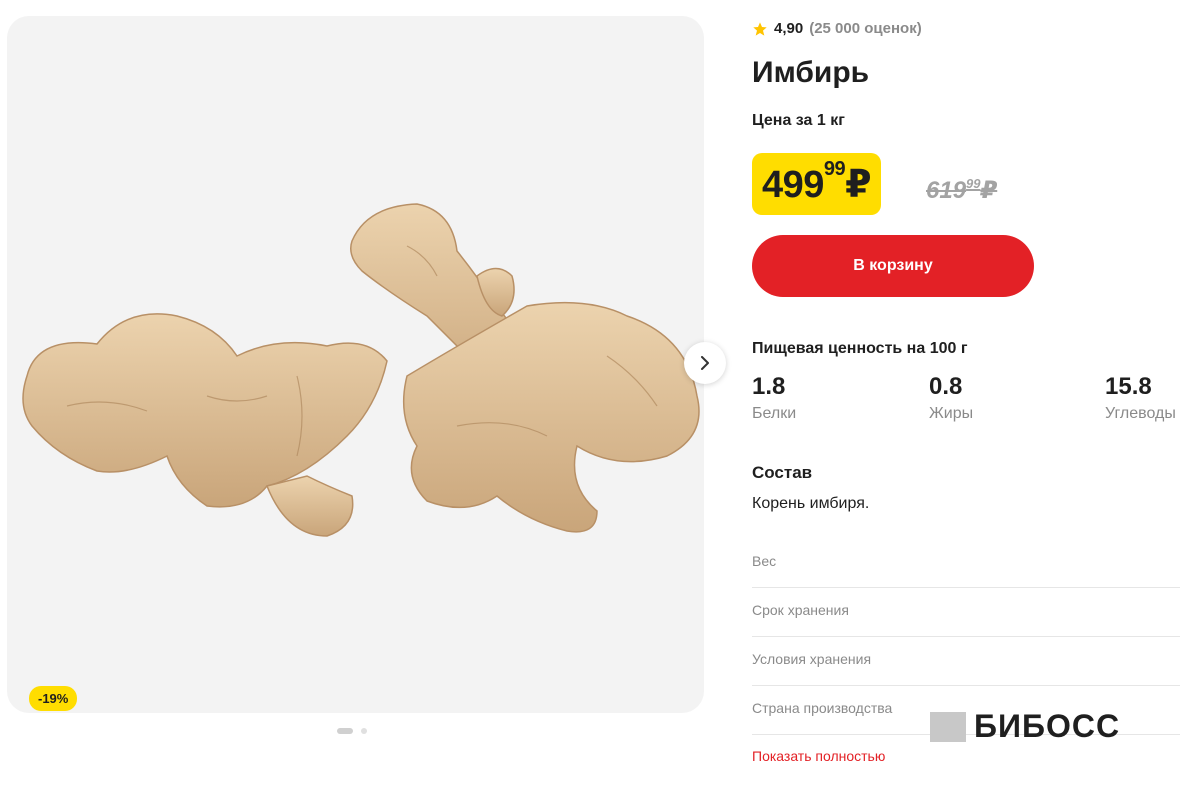 The height and width of the screenshot is (787, 1180). Describe the element at coordinates (811, 72) in the screenshot. I see `product-title: Имбирь` at that location.